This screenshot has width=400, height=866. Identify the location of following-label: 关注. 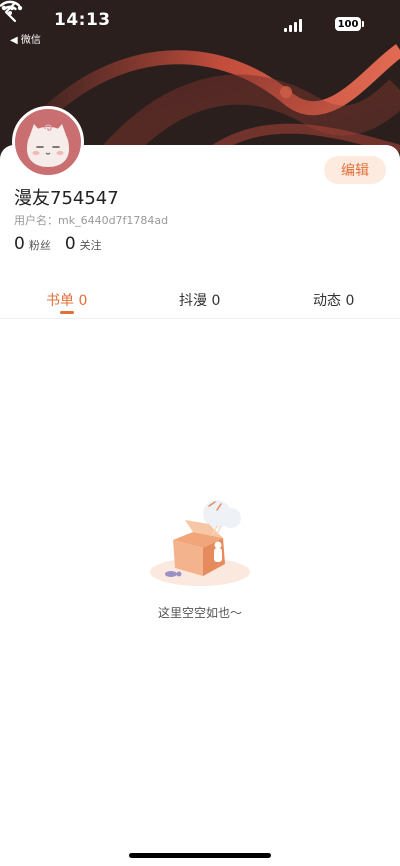
(90, 245).